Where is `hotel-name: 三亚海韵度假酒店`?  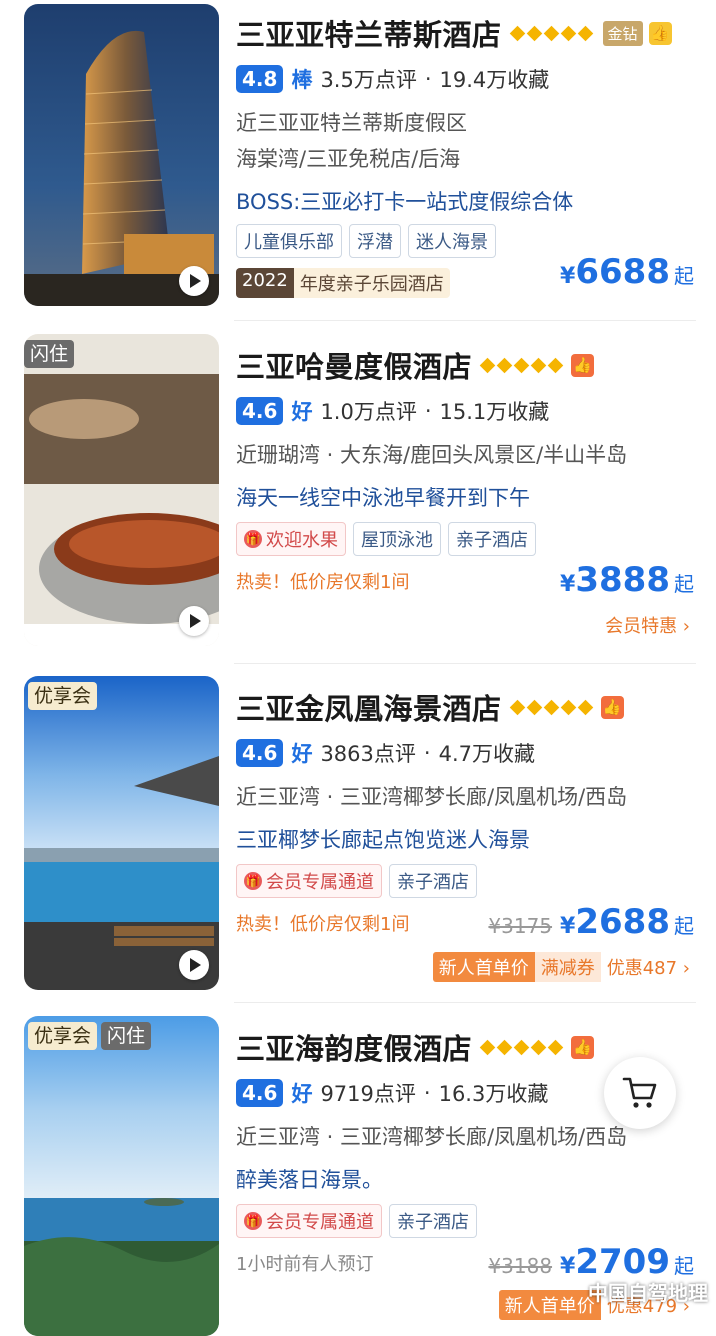 hotel-name: 三亚海韵度假酒店 is located at coordinates (354, 1047).